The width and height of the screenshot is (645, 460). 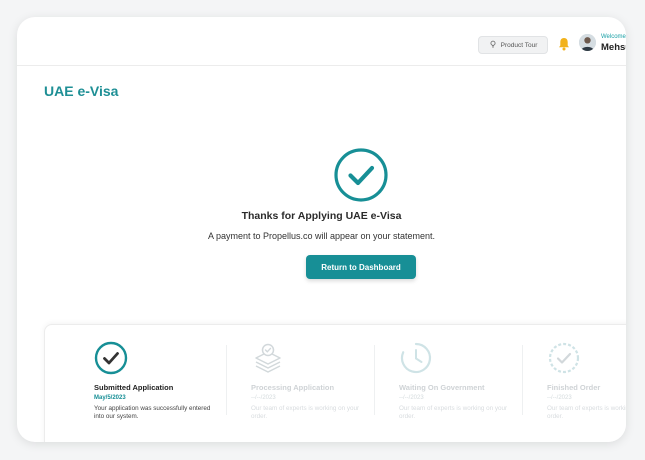 I want to click on step-date: May/5/2023, so click(x=110, y=398).